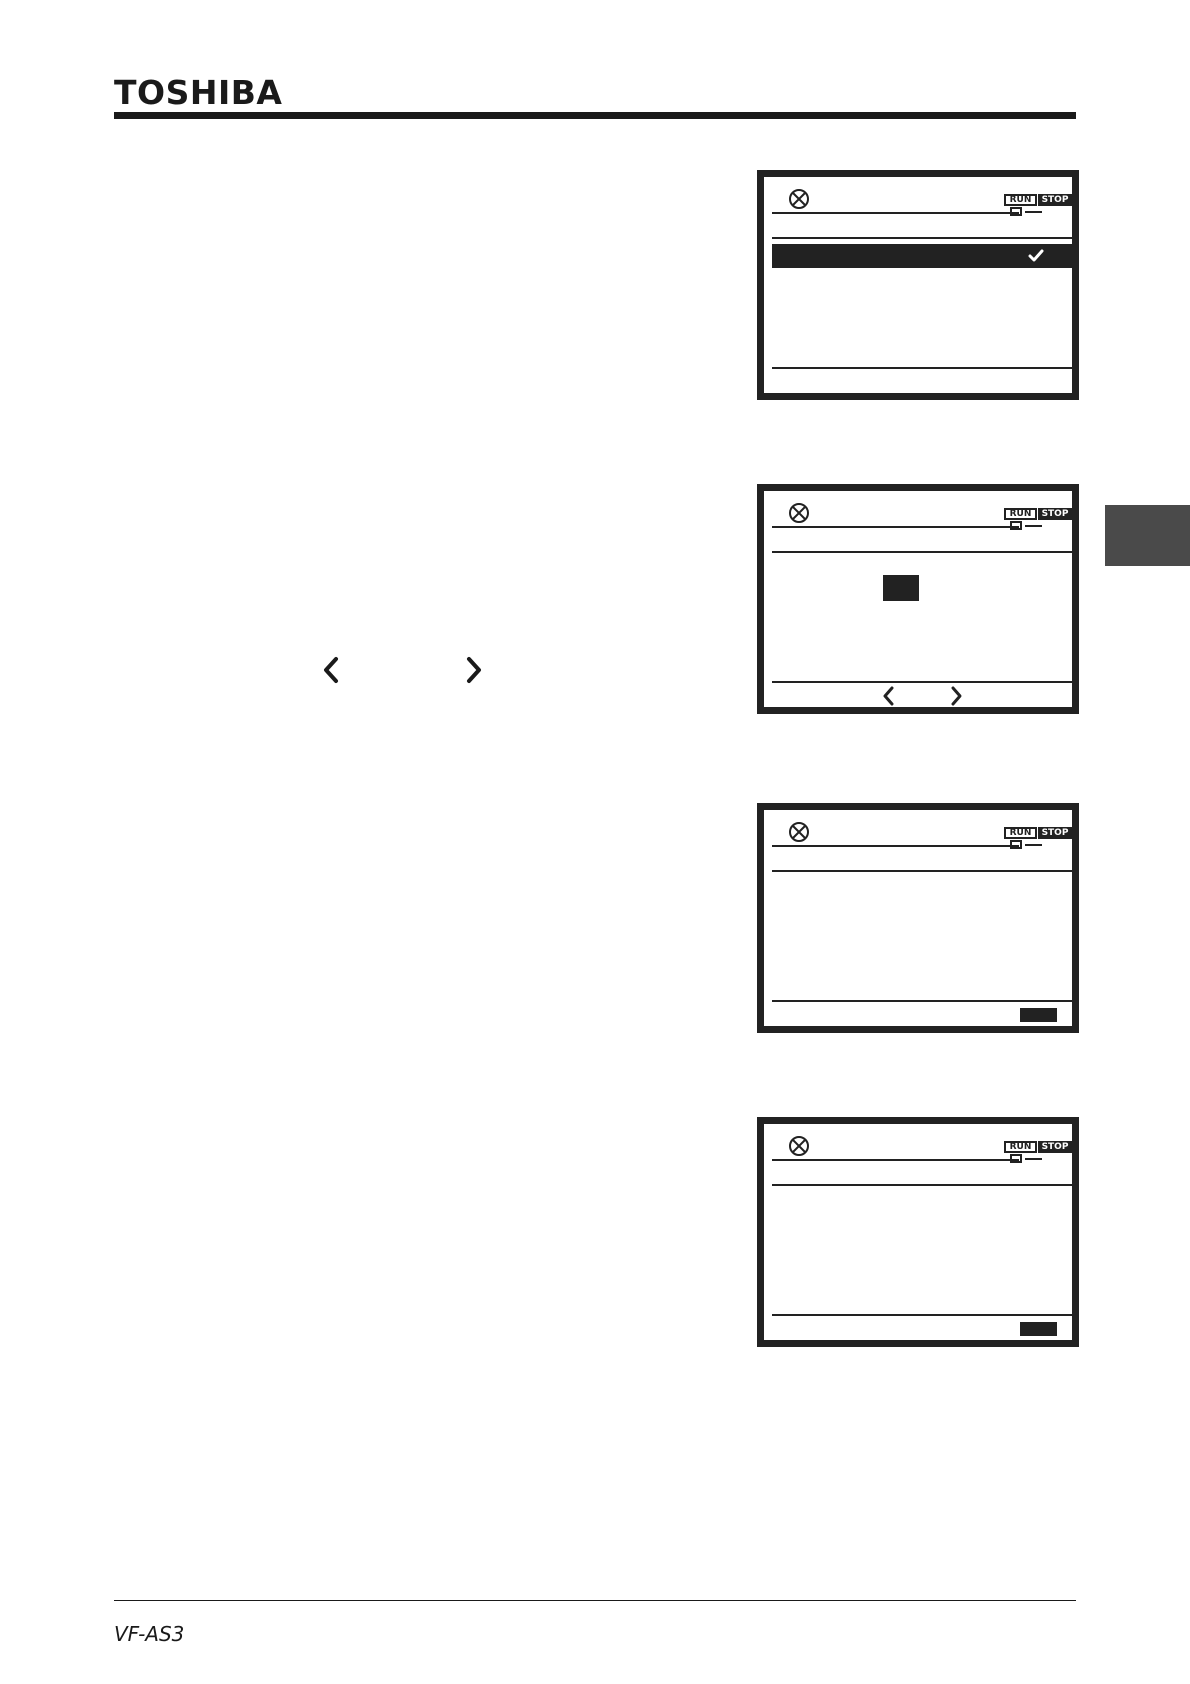 The image size is (1190, 1684). Describe the element at coordinates (595, 1600) in the screenshot. I see `footer-rule` at that location.